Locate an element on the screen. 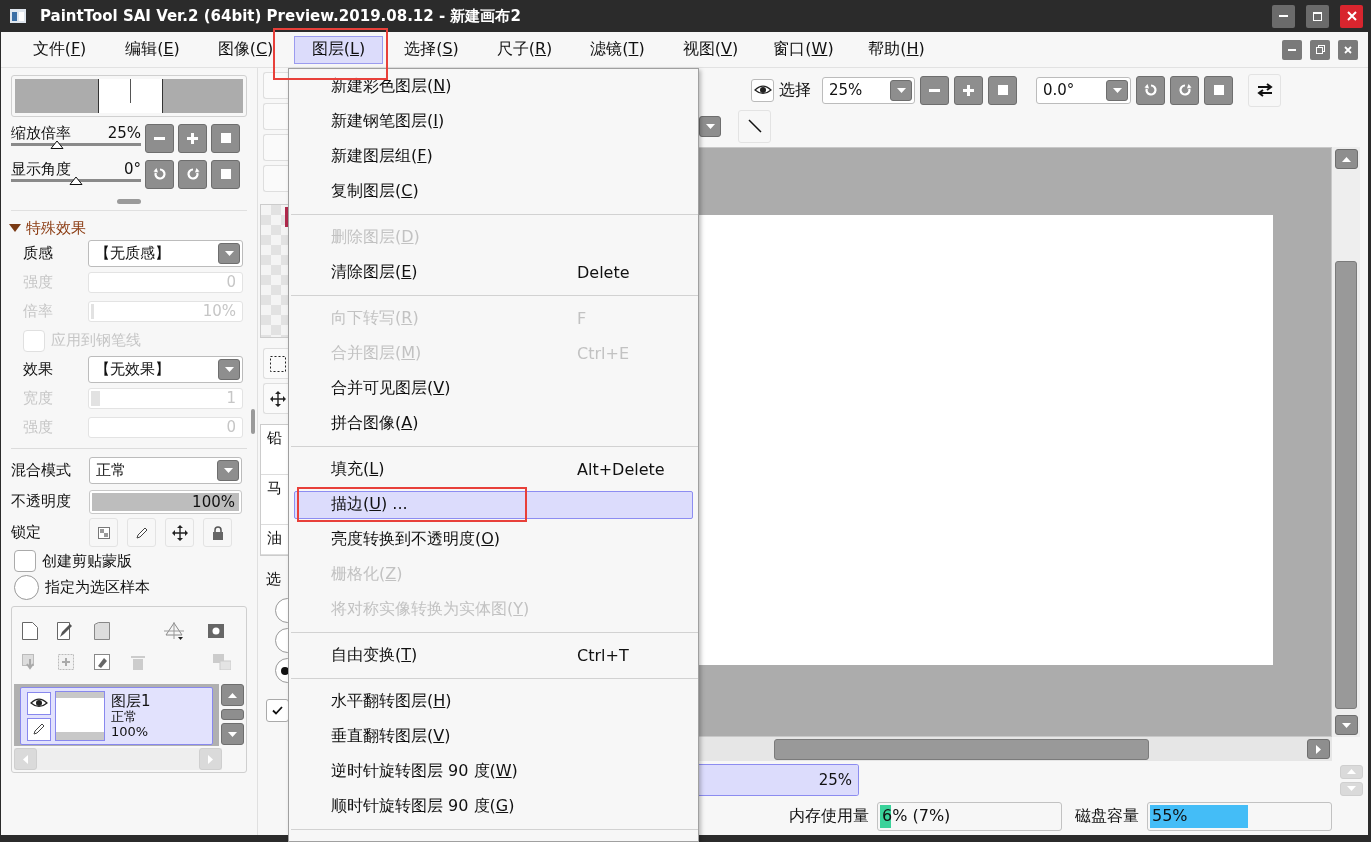 This screenshot has width=1371, height=842. preview-toggle is located at coordinates (762, 90).